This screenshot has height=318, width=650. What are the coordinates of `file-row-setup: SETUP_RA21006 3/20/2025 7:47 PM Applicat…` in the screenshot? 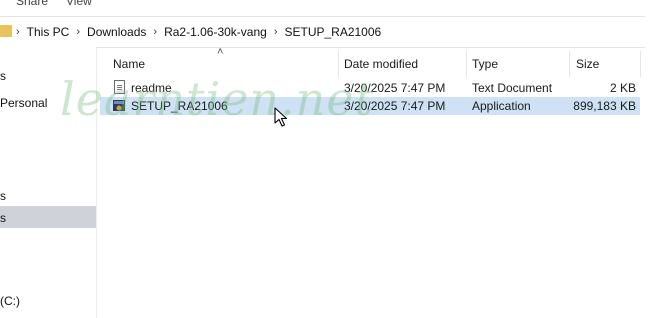 It's located at (370, 106).